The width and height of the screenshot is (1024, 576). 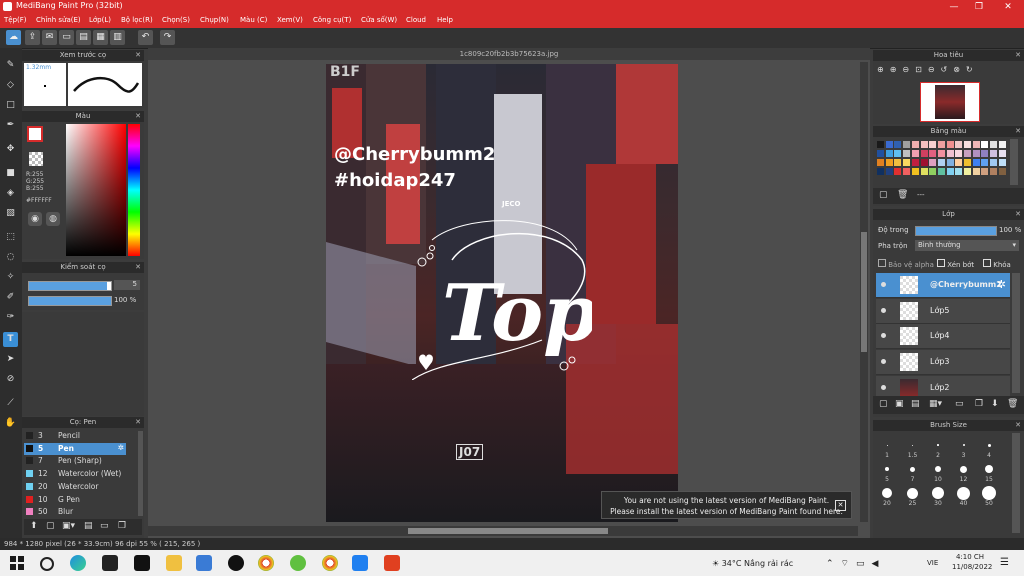 What do you see at coordinates (70, 301) in the screenshot?
I see `opacity-slider` at bounding box center [70, 301].